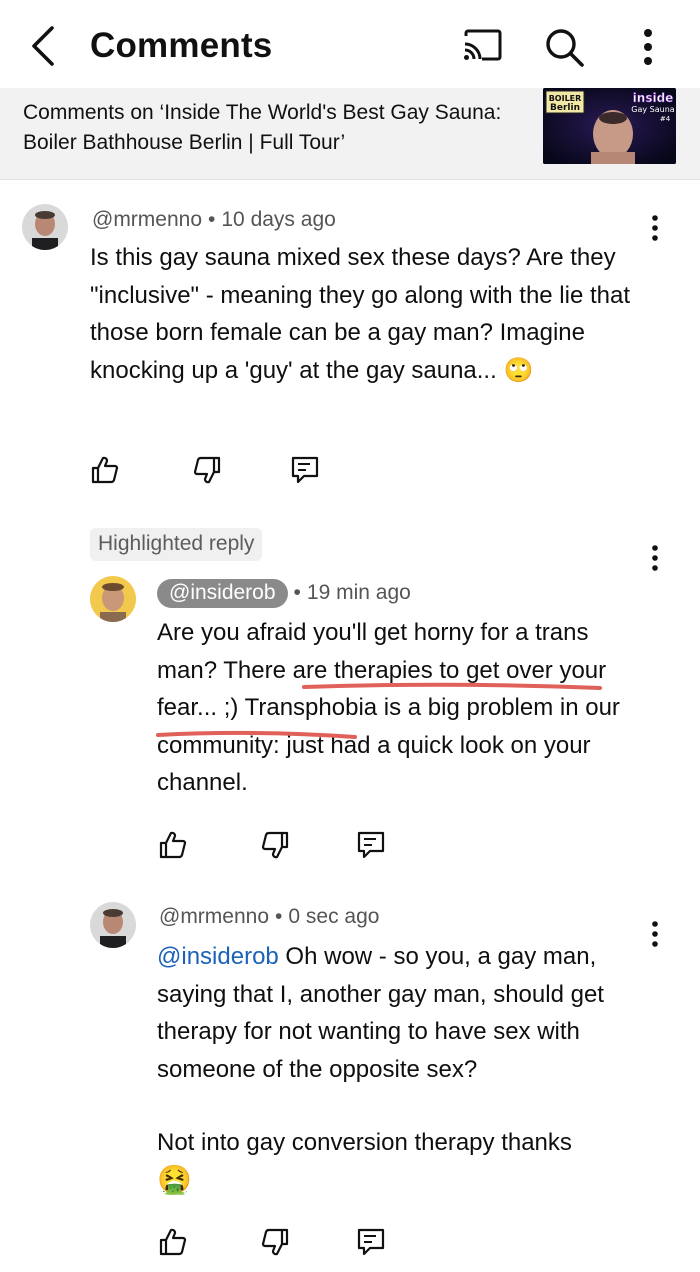 The width and height of the screenshot is (700, 1272). I want to click on svg-text: #4, so click(665, 119).